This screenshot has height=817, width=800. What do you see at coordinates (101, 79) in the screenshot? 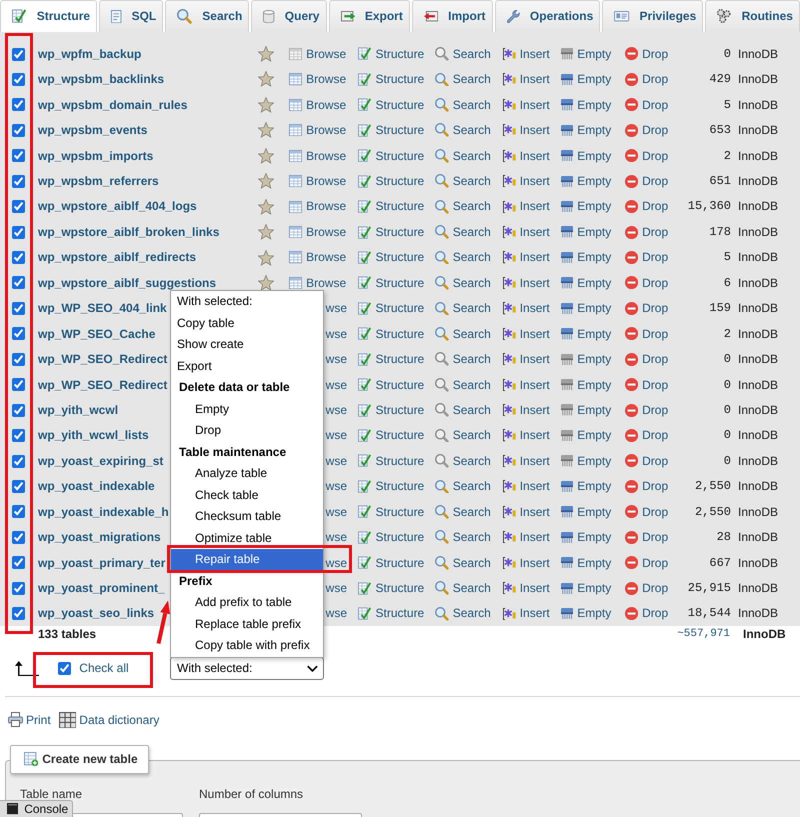
I see `table-name-link: wp_wpsbm_backlinks` at bounding box center [101, 79].